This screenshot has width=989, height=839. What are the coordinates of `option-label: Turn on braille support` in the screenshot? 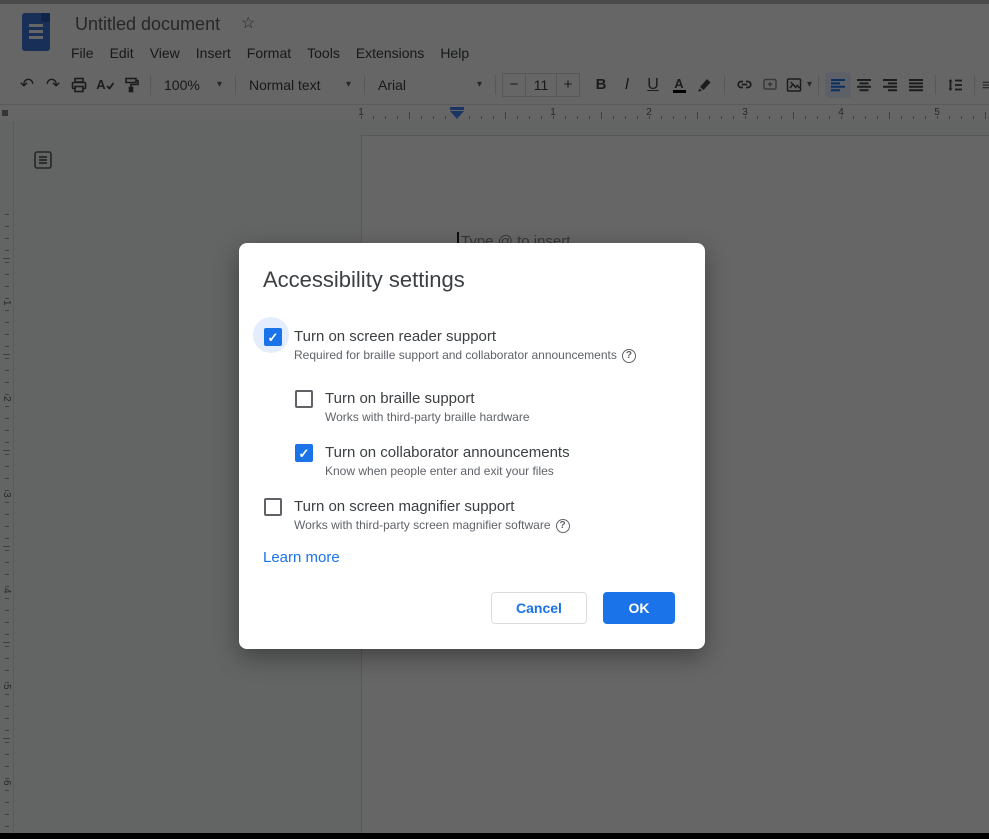 It's located at (400, 398).